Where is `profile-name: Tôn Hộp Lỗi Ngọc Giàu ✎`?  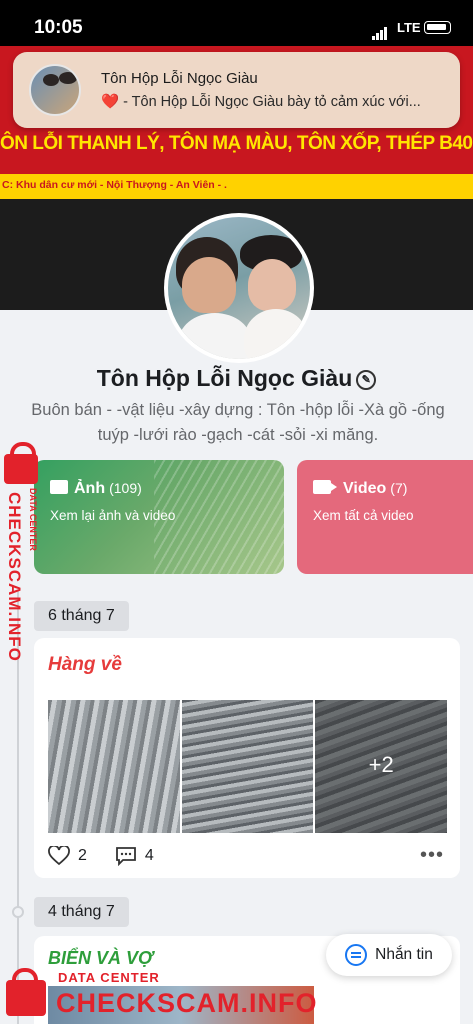 profile-name: Tôn Hộp Lỗi Ngọc Giàu ✎ is located at coordinates (236, 378).